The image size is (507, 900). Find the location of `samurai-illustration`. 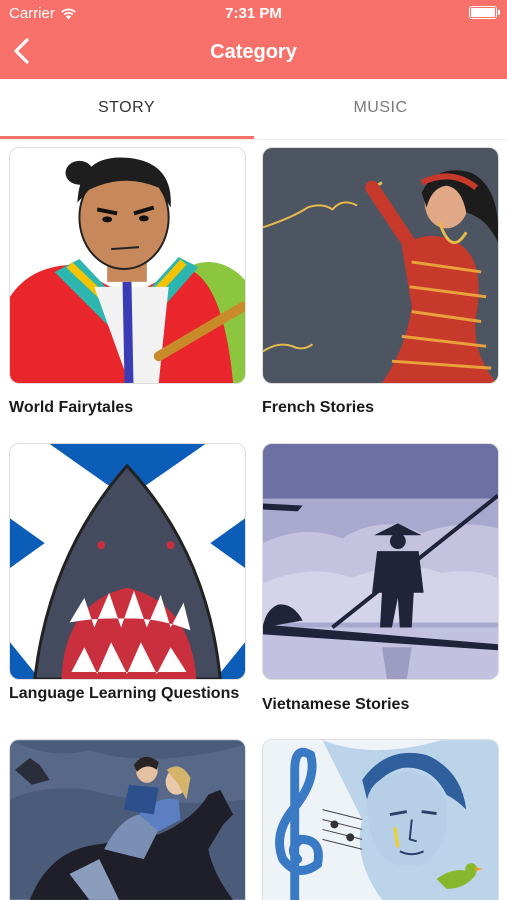

samurai-illustration is located at coordinates (127, 265).